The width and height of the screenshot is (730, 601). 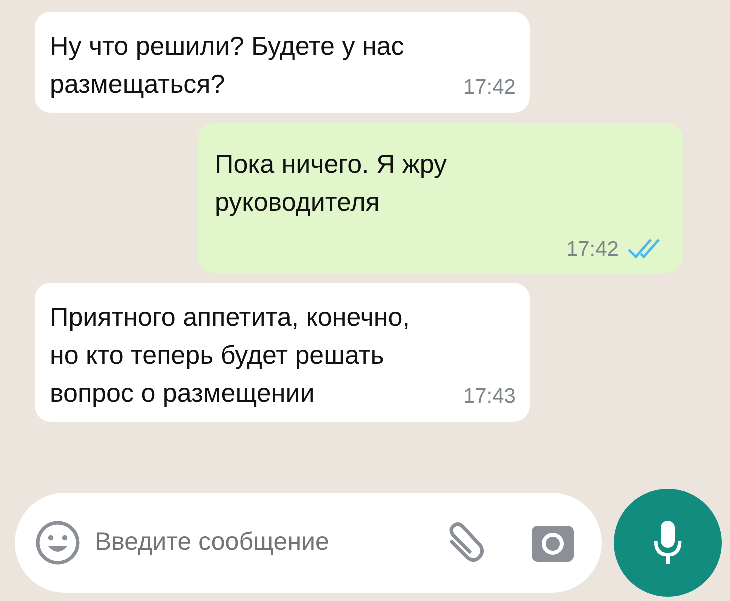 I want to click on message-input-field: Введите сообщение, so click(x=245, y=543).